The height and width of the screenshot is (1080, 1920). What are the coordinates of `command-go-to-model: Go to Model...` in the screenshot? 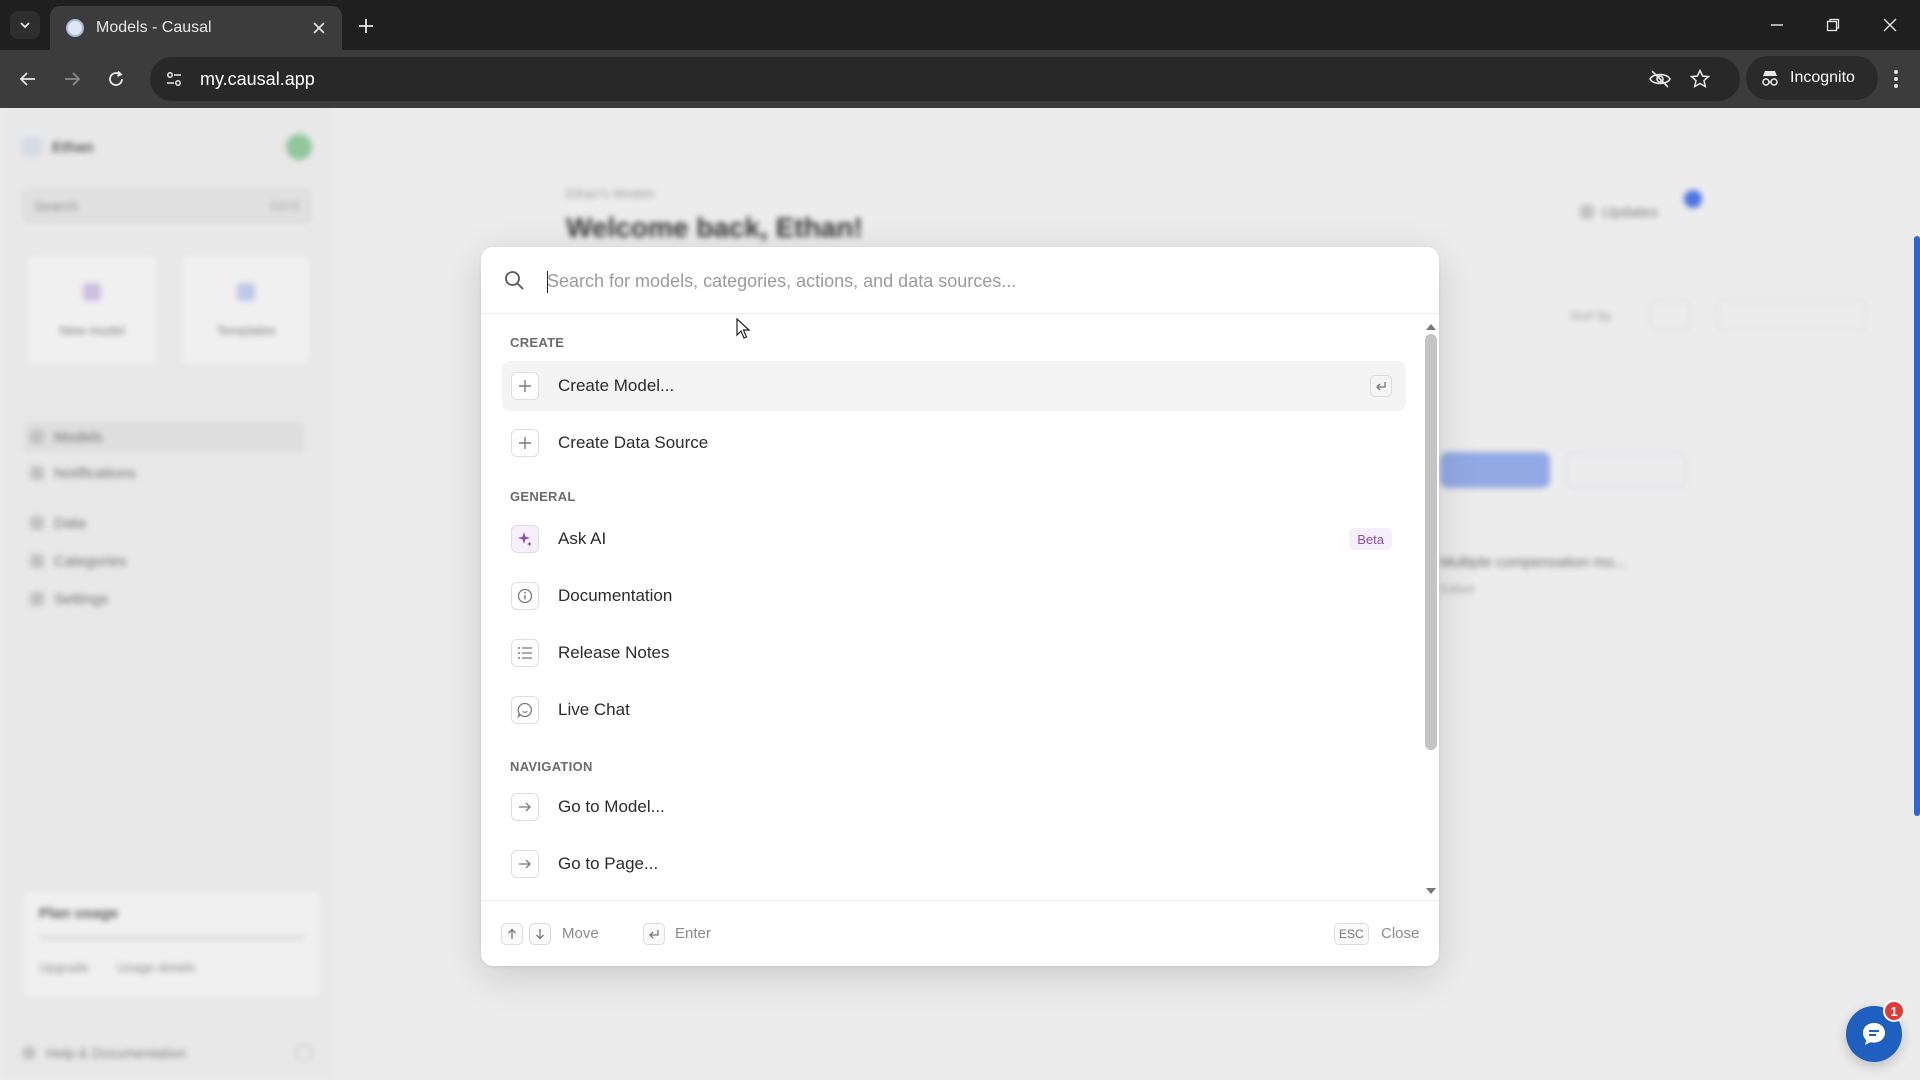 It's located at (954, 807).